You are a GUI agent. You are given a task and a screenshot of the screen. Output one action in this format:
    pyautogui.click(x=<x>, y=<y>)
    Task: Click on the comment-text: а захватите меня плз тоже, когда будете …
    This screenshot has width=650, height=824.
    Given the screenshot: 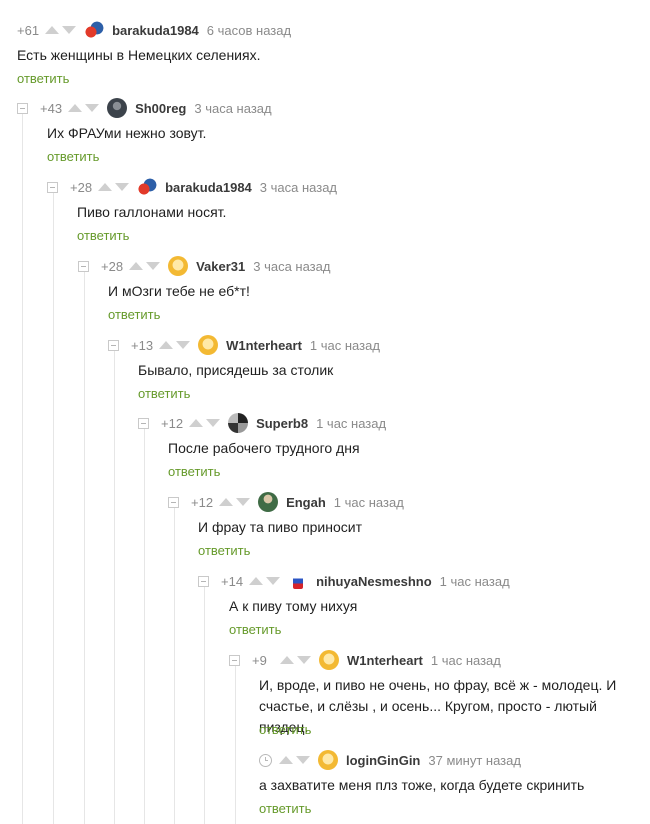 What is the action you would take?
    pyautogui.click(x=422, y=785)
    